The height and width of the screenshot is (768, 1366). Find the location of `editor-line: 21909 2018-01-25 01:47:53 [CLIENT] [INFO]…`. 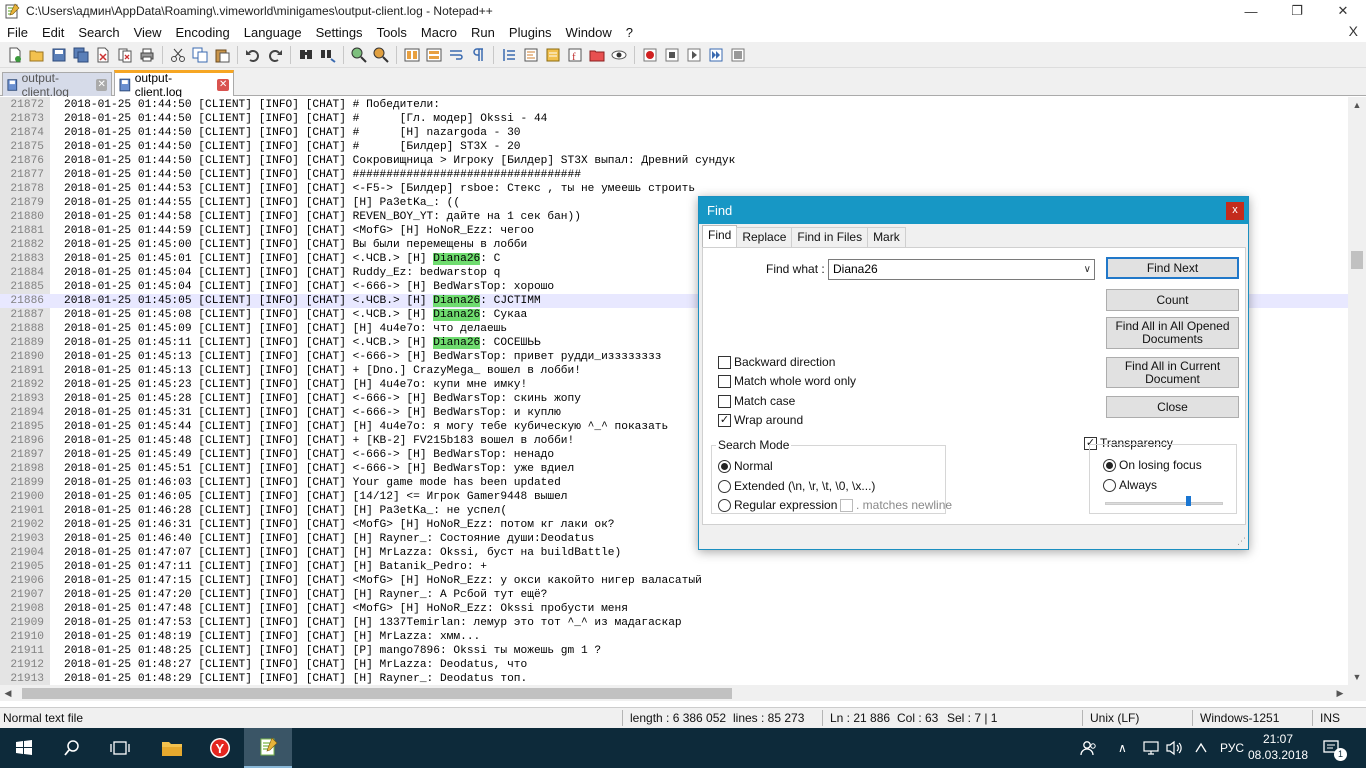

editor-line: 21909 2018-01-25 01:47:53 [CLIENT] [INFO]… is located at coordinates (674, 623).